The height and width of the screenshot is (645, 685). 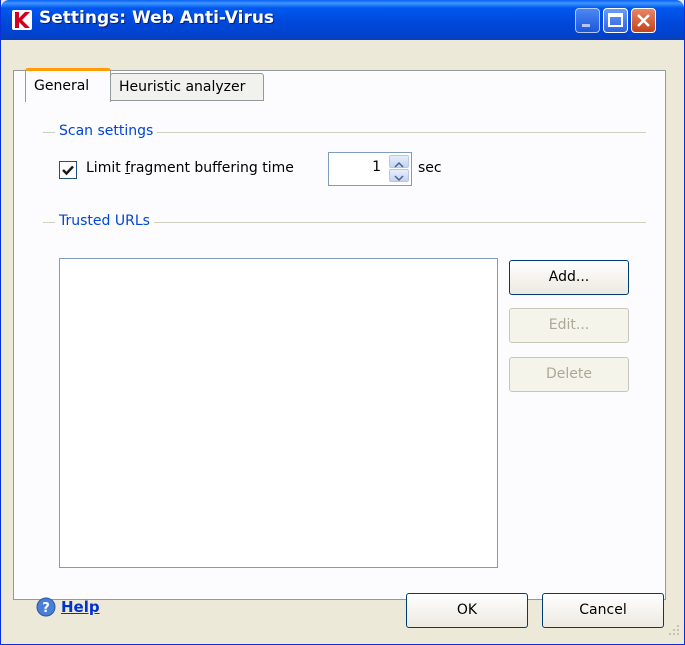 I want to click on spinner-up-button, so click(x=399, y=161).